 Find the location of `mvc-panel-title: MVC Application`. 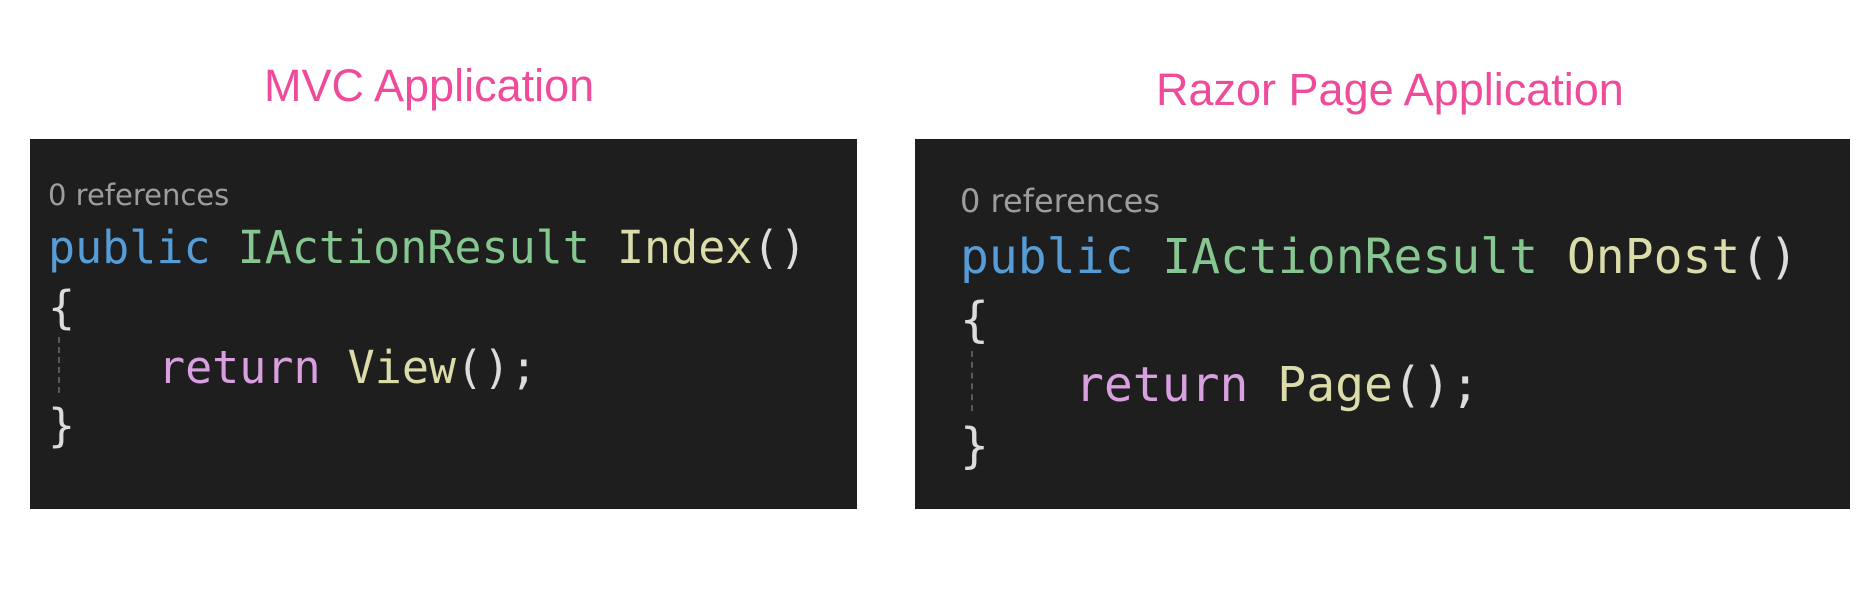

mvc-panel-title: MVC Application is located at coordinates (429, 85).